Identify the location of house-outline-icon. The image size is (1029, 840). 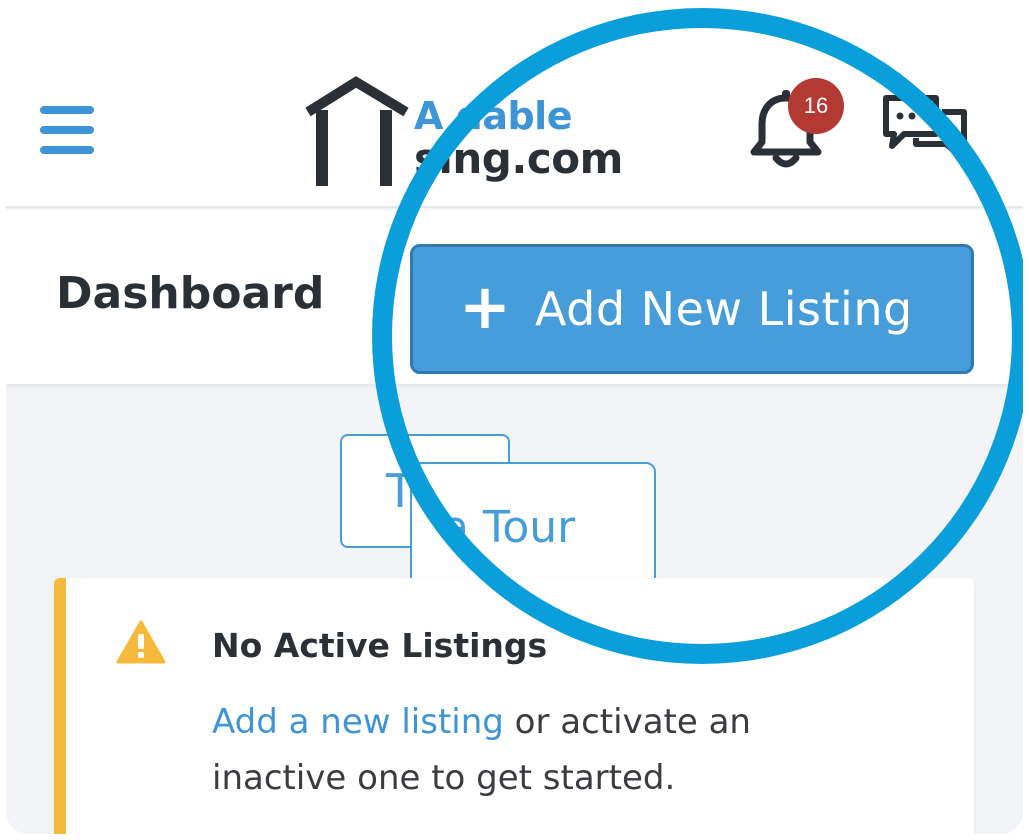
(357, 131).